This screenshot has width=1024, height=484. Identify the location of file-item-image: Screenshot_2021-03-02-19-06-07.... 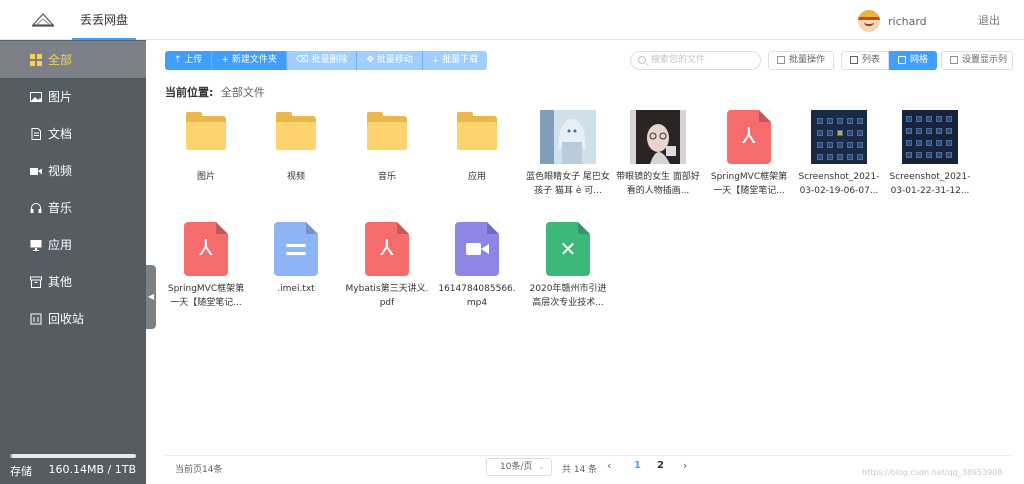
(839, 154).